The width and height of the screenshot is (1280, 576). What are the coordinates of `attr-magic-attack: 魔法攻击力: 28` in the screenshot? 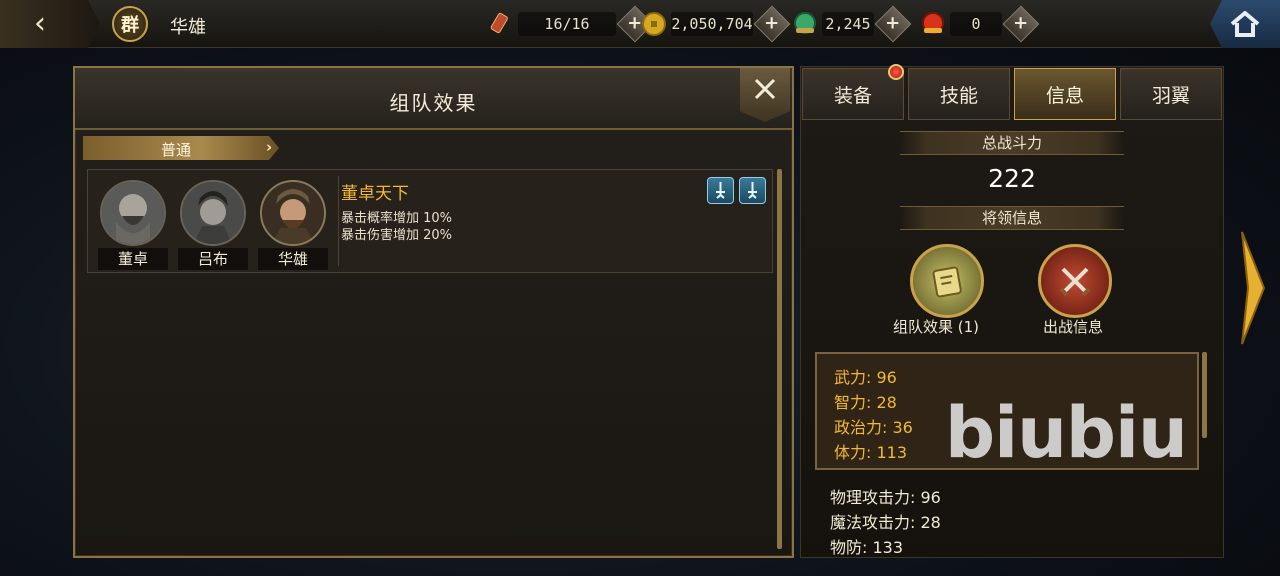 It's located at (885, 522).